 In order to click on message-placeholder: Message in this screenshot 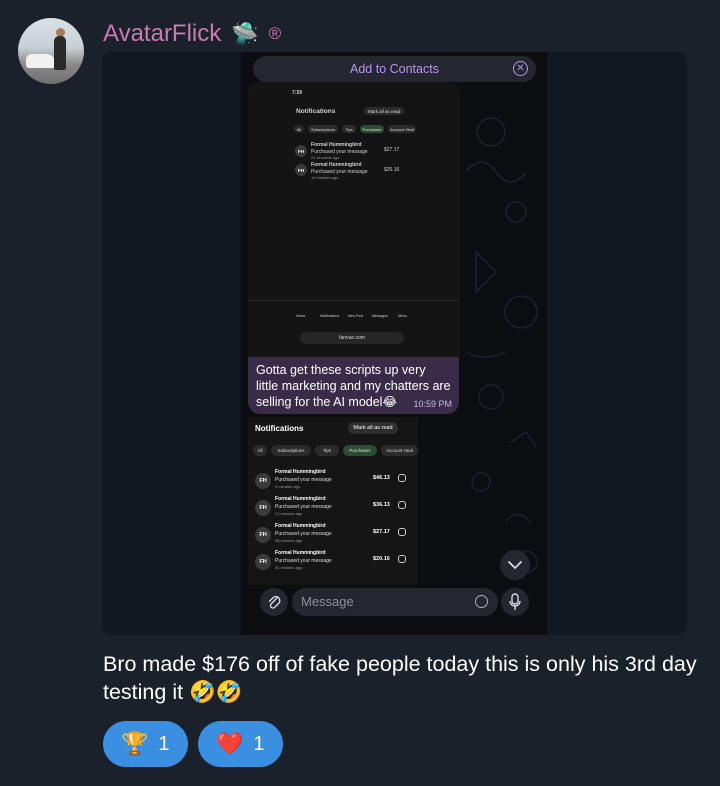, I will do `click(327, 601)`.